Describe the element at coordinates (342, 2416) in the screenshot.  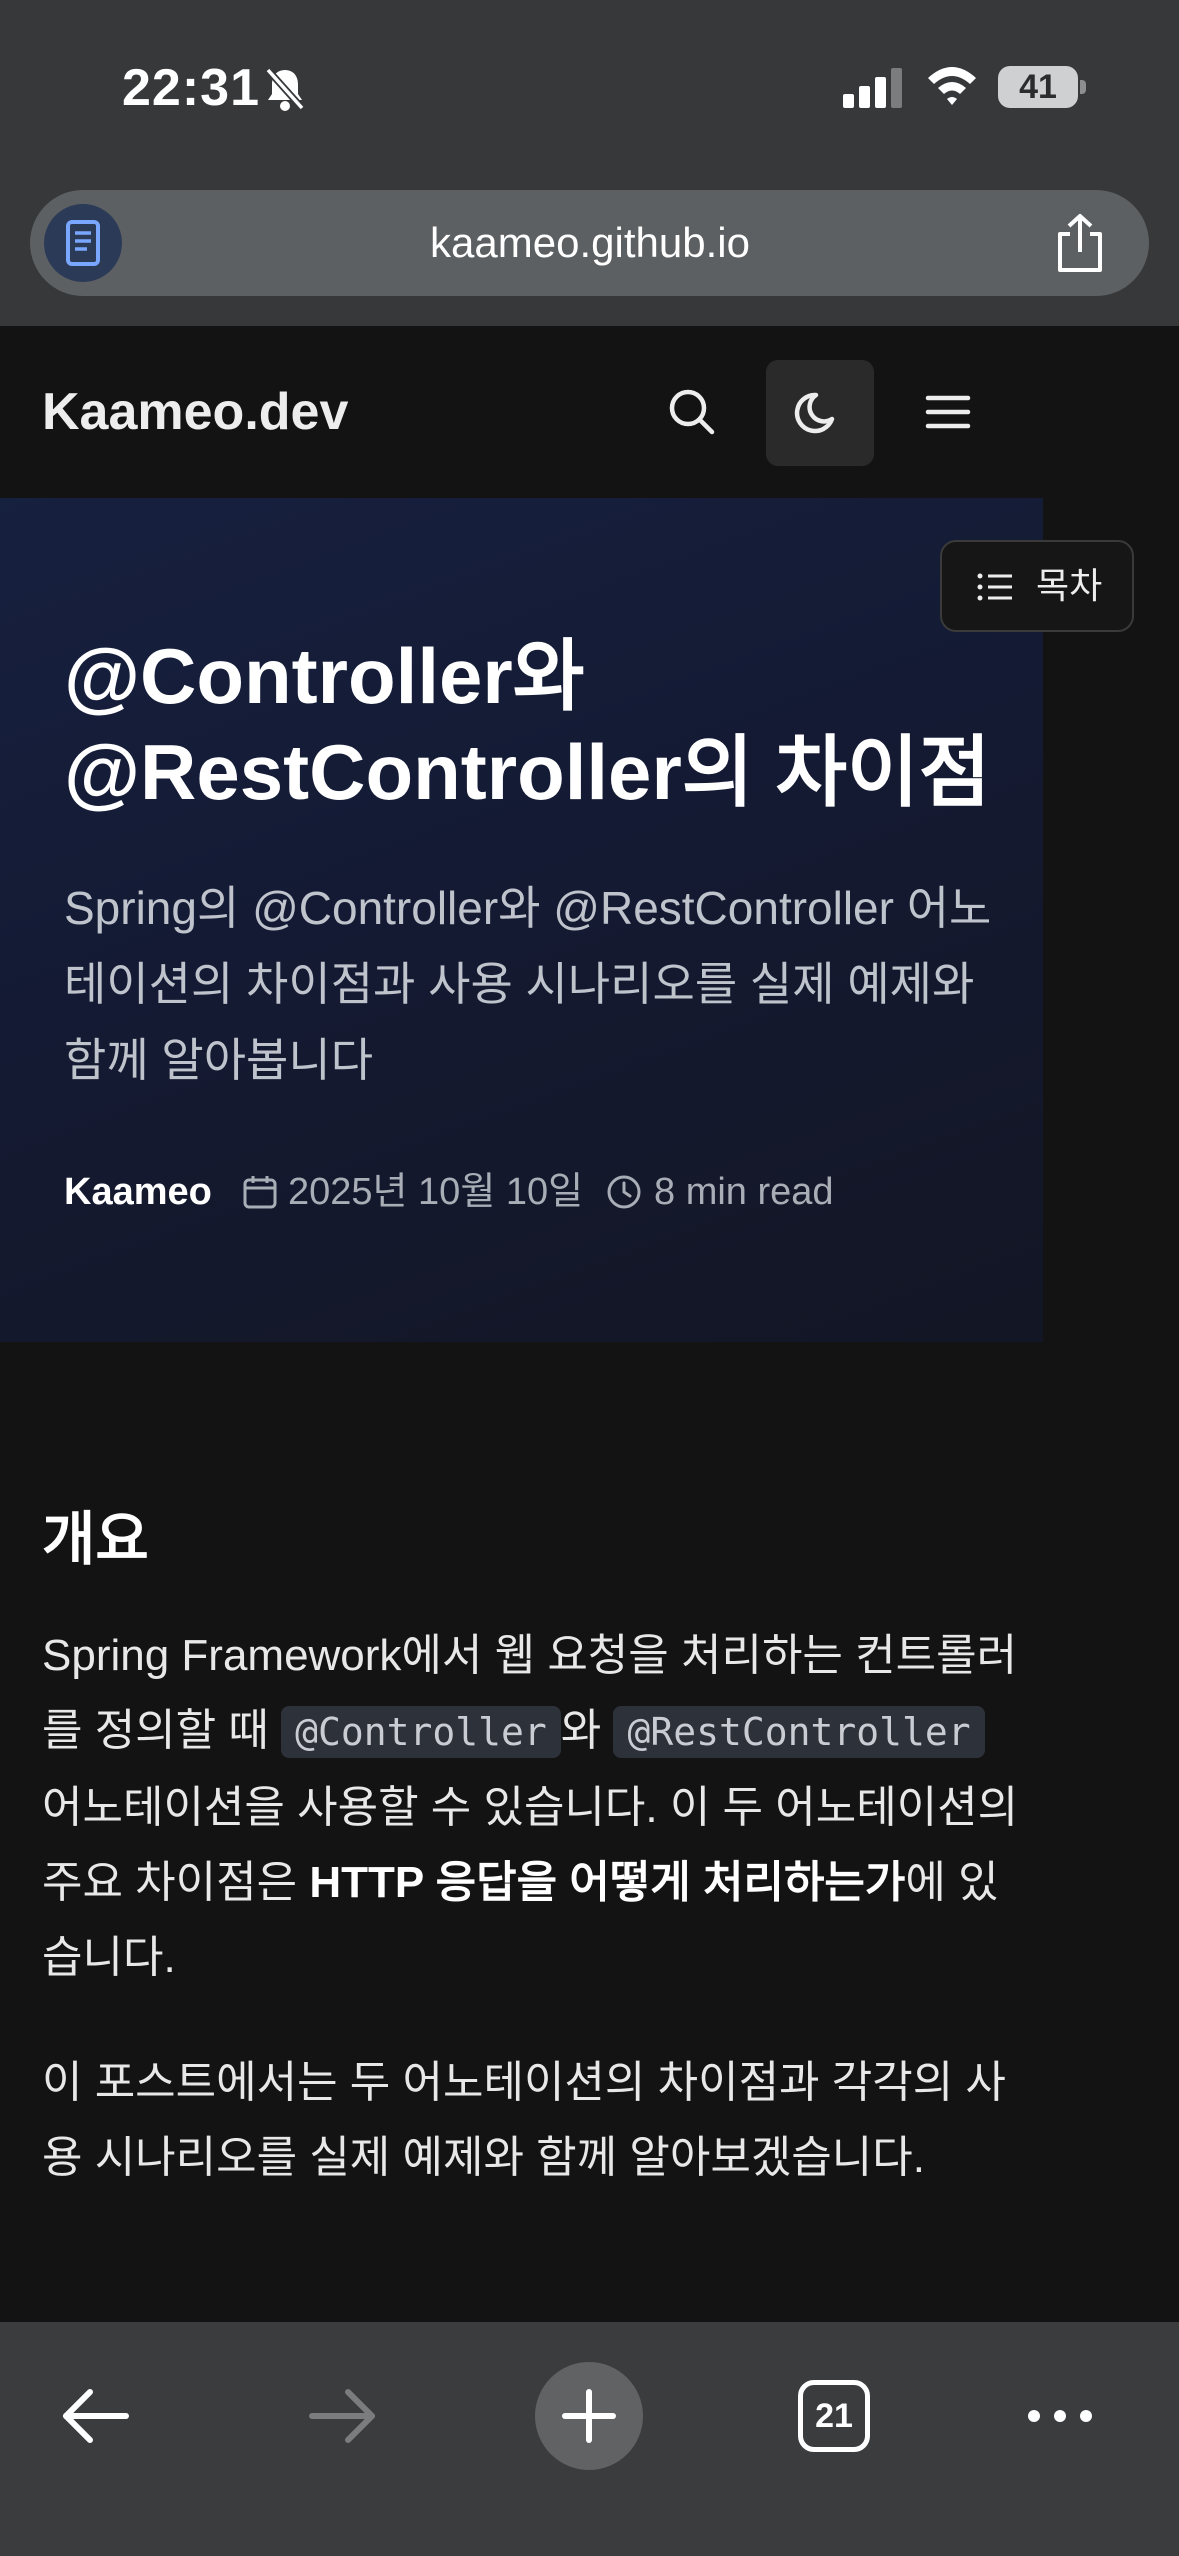
I see `forward-arrow-icon` at that location.